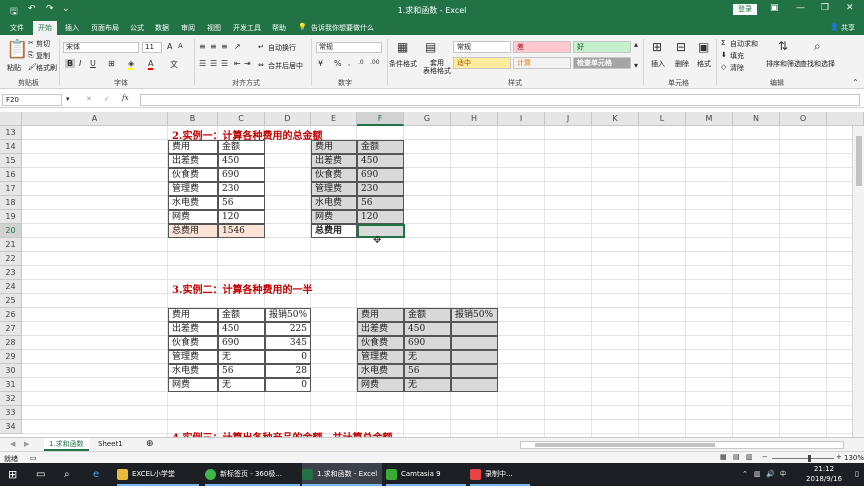  I want to click on zoom-out-icon: −, so click(765, 457).